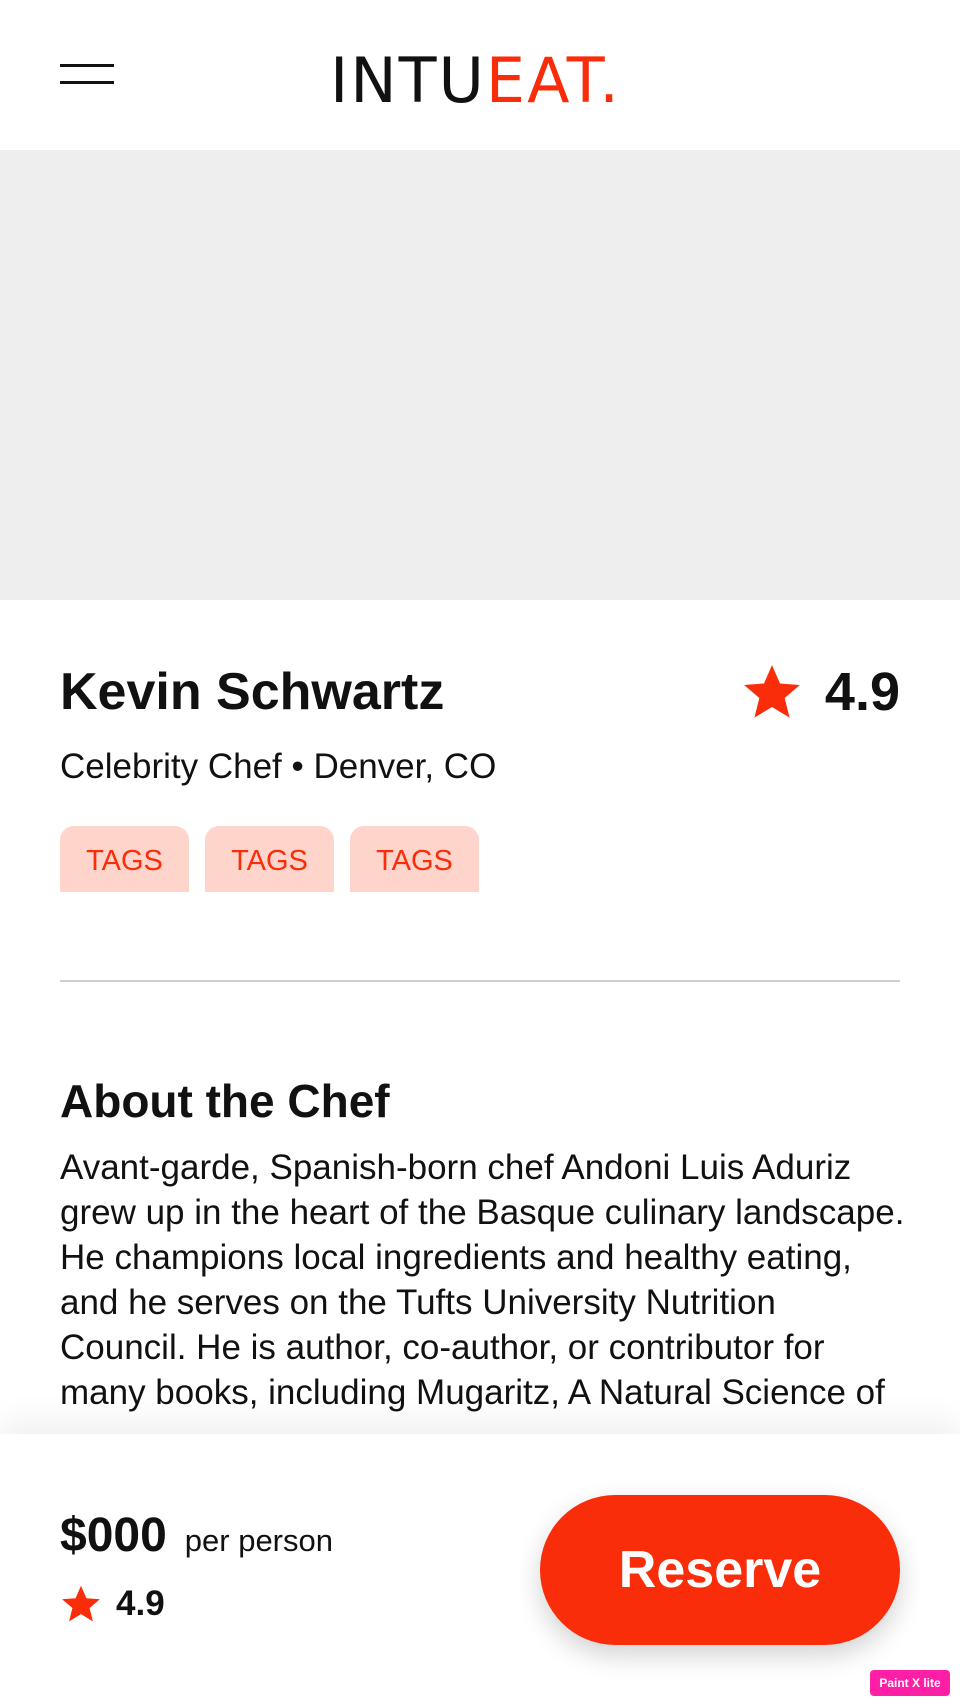 This screenshot has height=1704, width=960. What do you see at coordinates (225, 1101) in the screenshot?
I see `about-chef-heading: About the Chef` at bounding box center [225, 1101].